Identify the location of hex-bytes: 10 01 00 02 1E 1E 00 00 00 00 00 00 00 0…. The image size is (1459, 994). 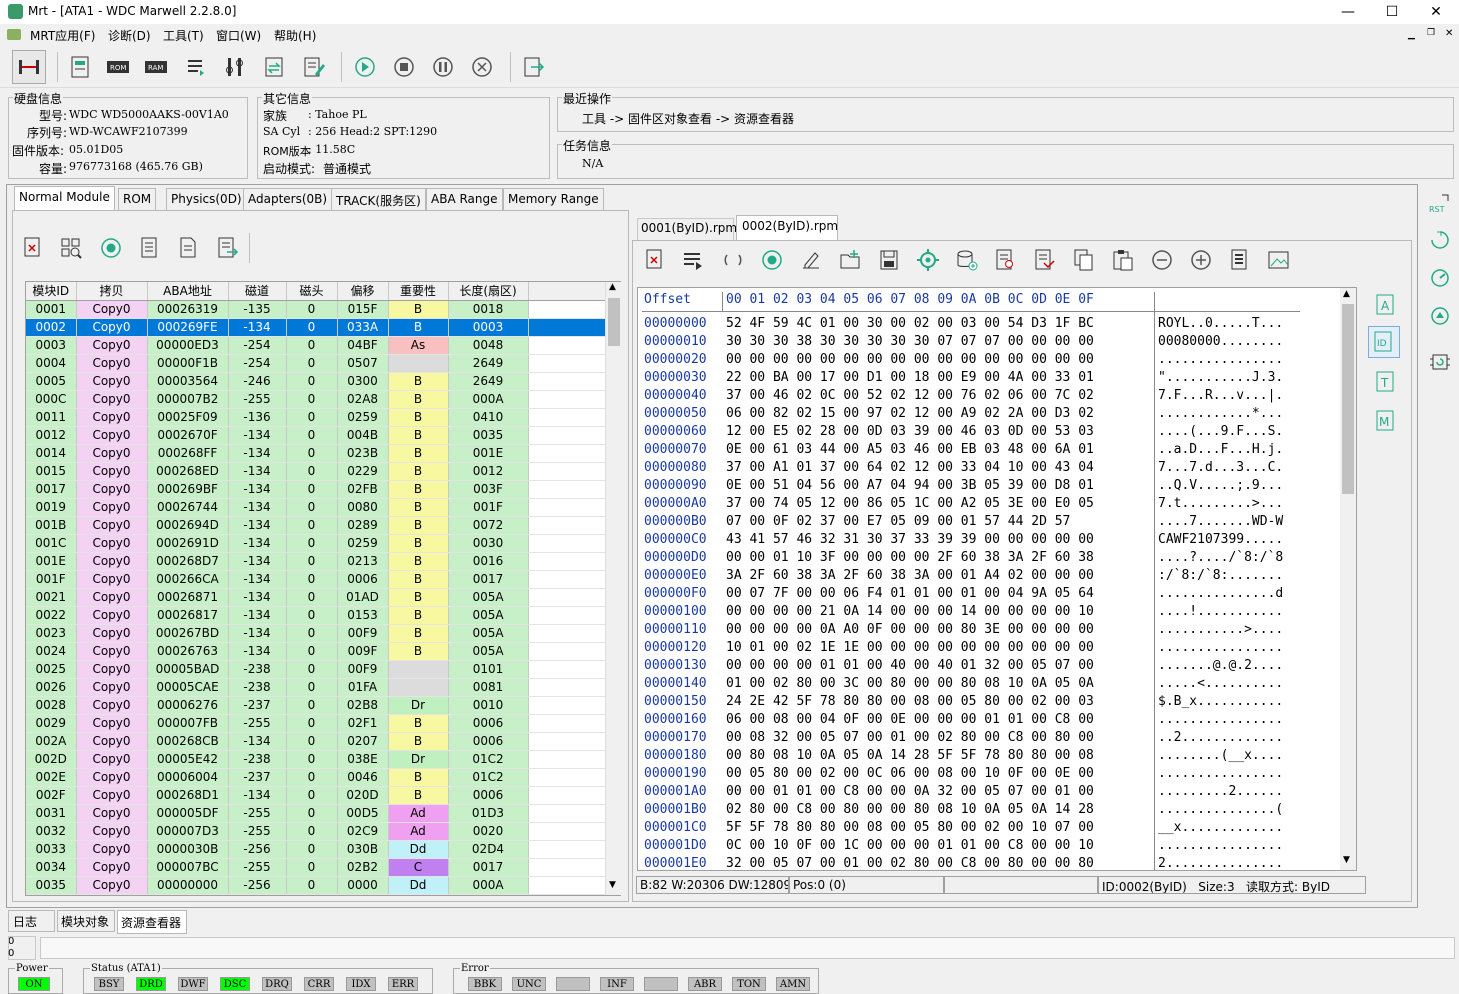
(910, 649).